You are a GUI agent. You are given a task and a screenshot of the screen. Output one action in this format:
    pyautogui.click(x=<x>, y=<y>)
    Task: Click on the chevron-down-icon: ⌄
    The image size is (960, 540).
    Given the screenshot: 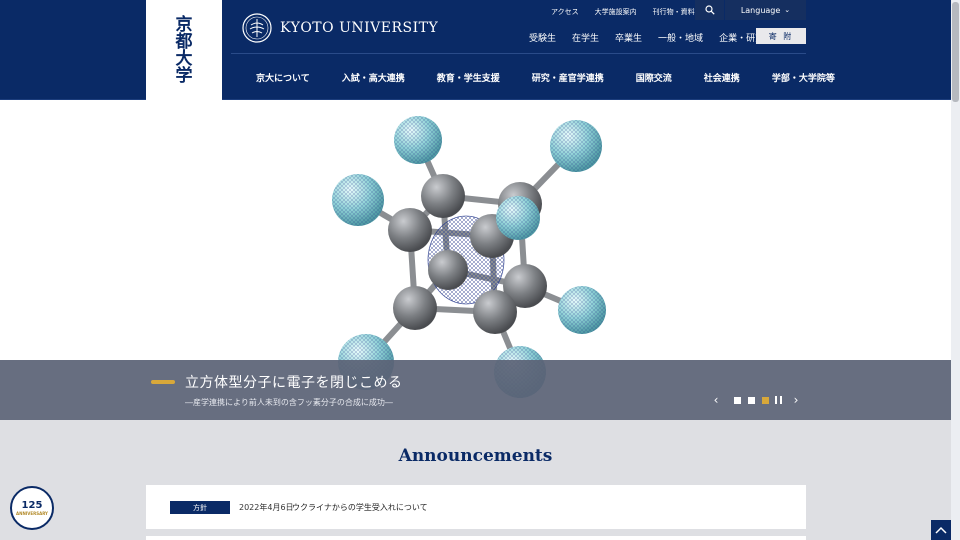 What is the action you would take?
    pyautogui.click(x=787, y=10)
    